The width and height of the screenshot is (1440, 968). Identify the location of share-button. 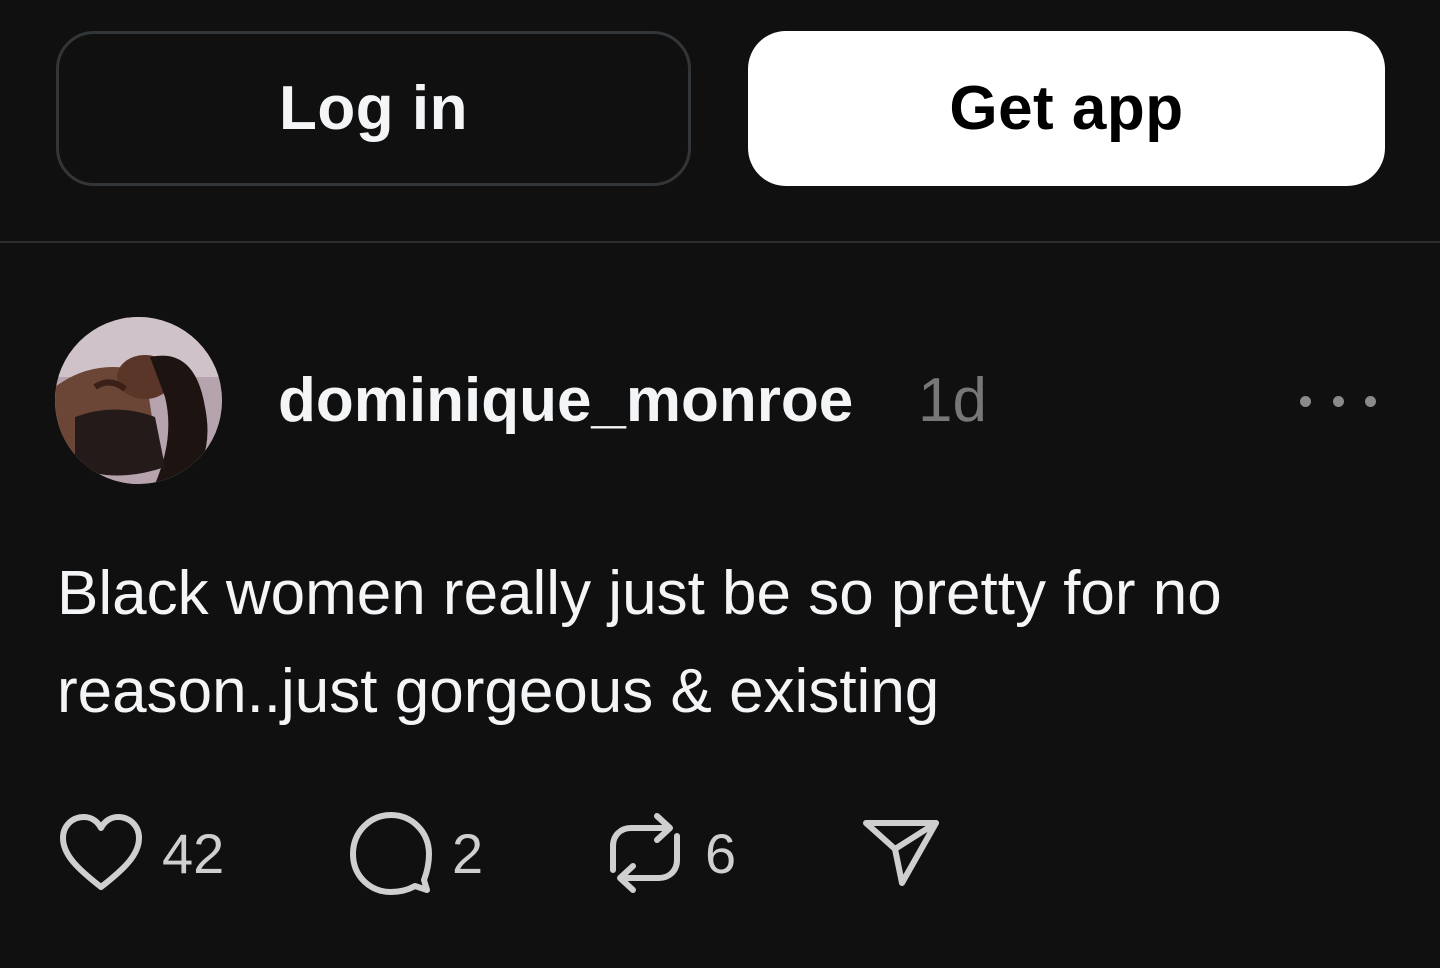
(901, 853).